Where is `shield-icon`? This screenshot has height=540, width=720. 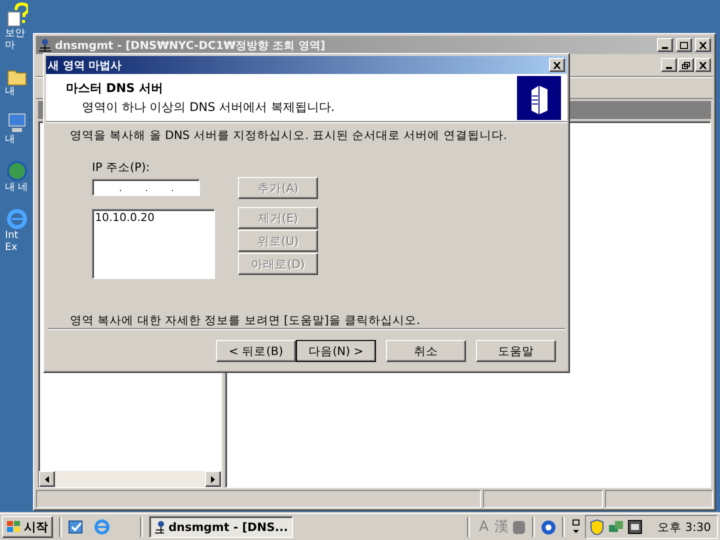 shield-icon is located at coordinates (597, 527).